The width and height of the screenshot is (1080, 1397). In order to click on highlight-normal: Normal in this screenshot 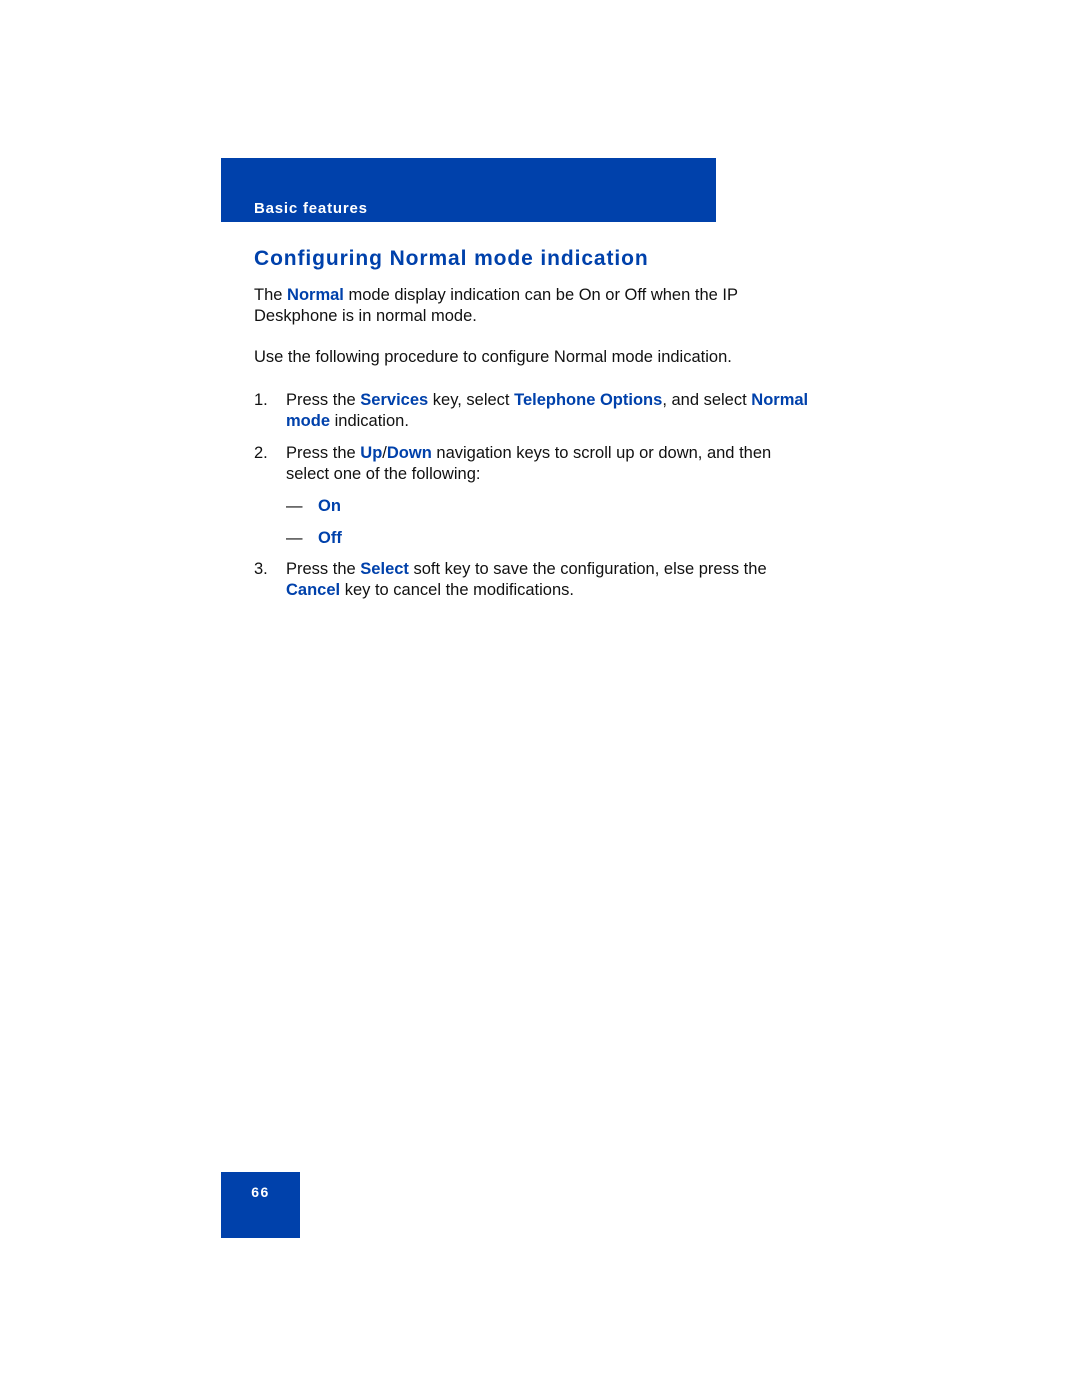, I will do `click(315, 295)`.